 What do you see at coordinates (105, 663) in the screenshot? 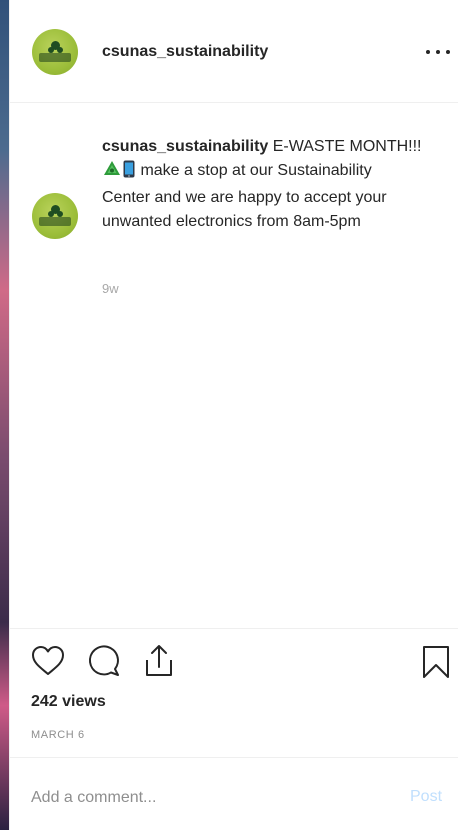
I see `comment-icon` at bounding box center [105, 663].